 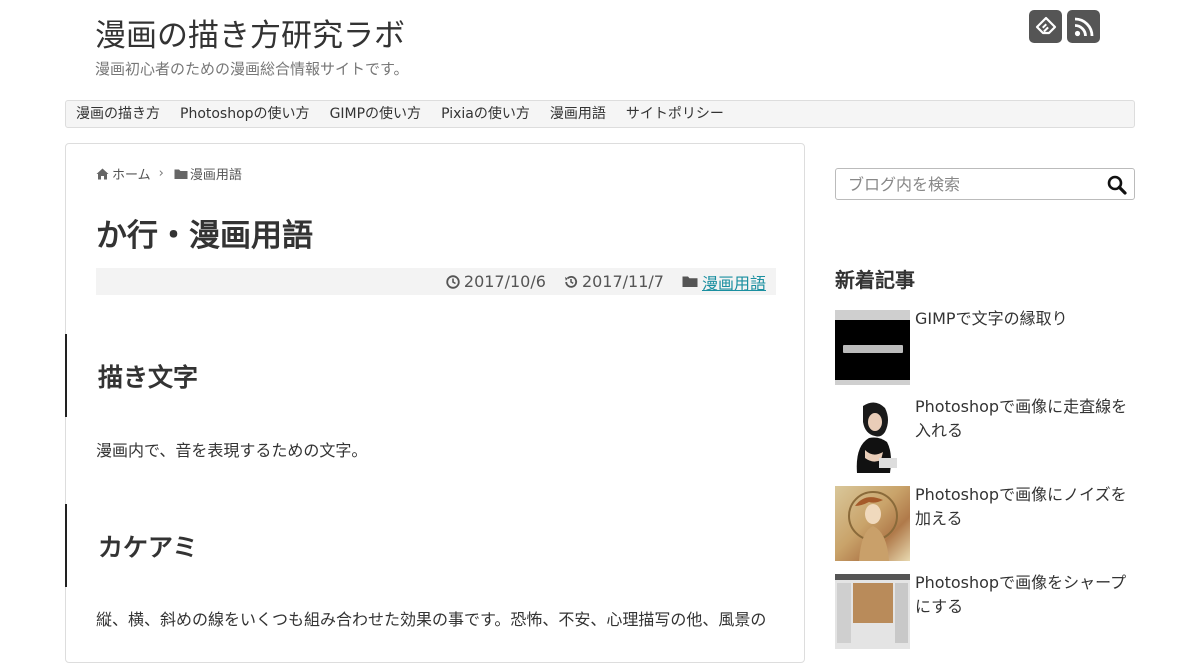 I want to click on recent-posts-heading: 新着記事, so click(x=875, y=280).